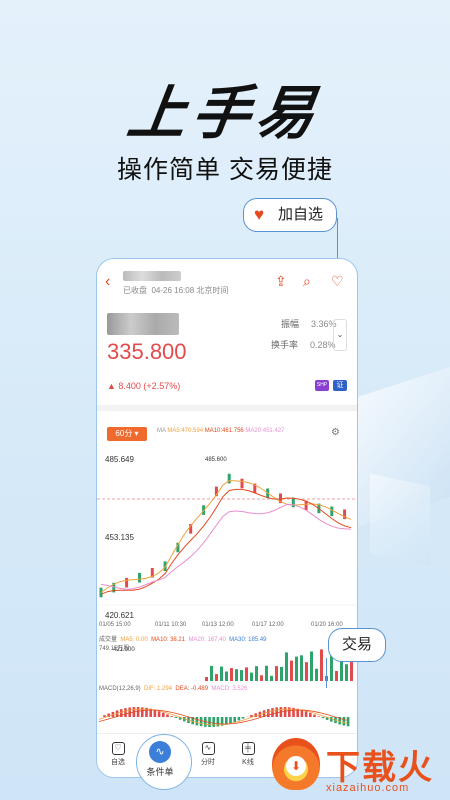  I want to click on tn-badge: 证, so click(340, 385).